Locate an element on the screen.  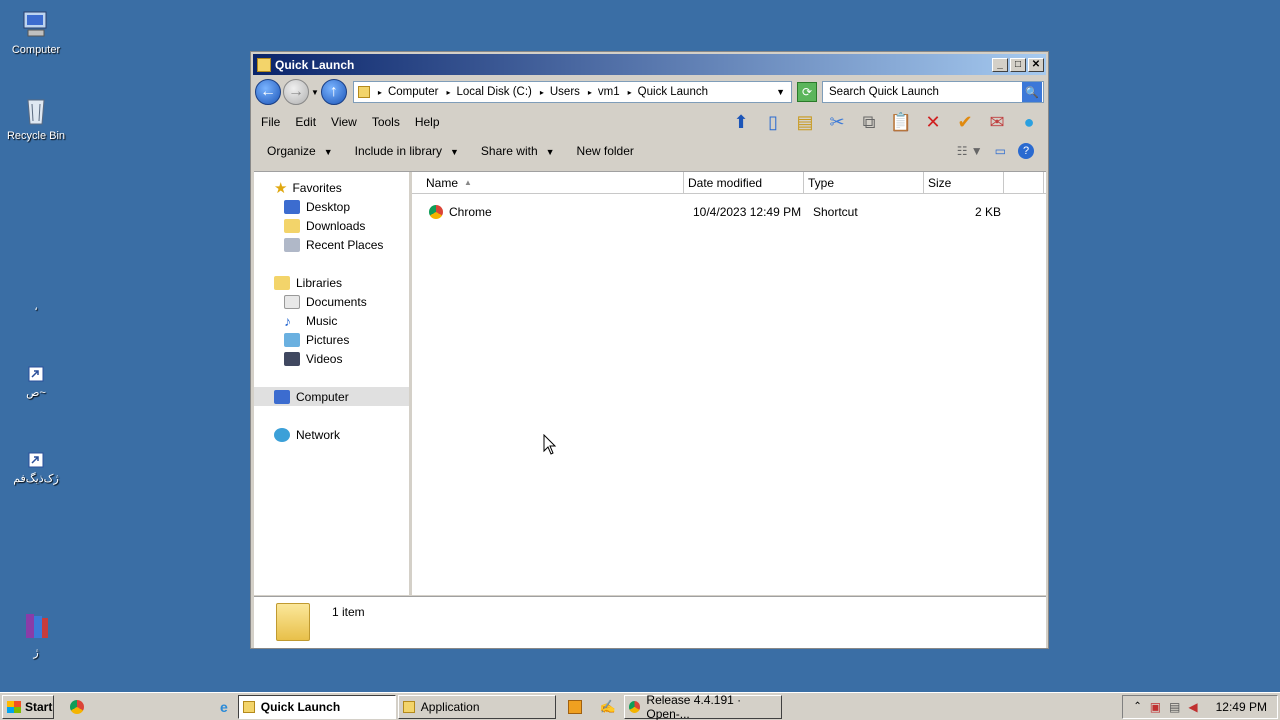
task-quick-launch: Quick Launch is located at coordinates (316, 706).